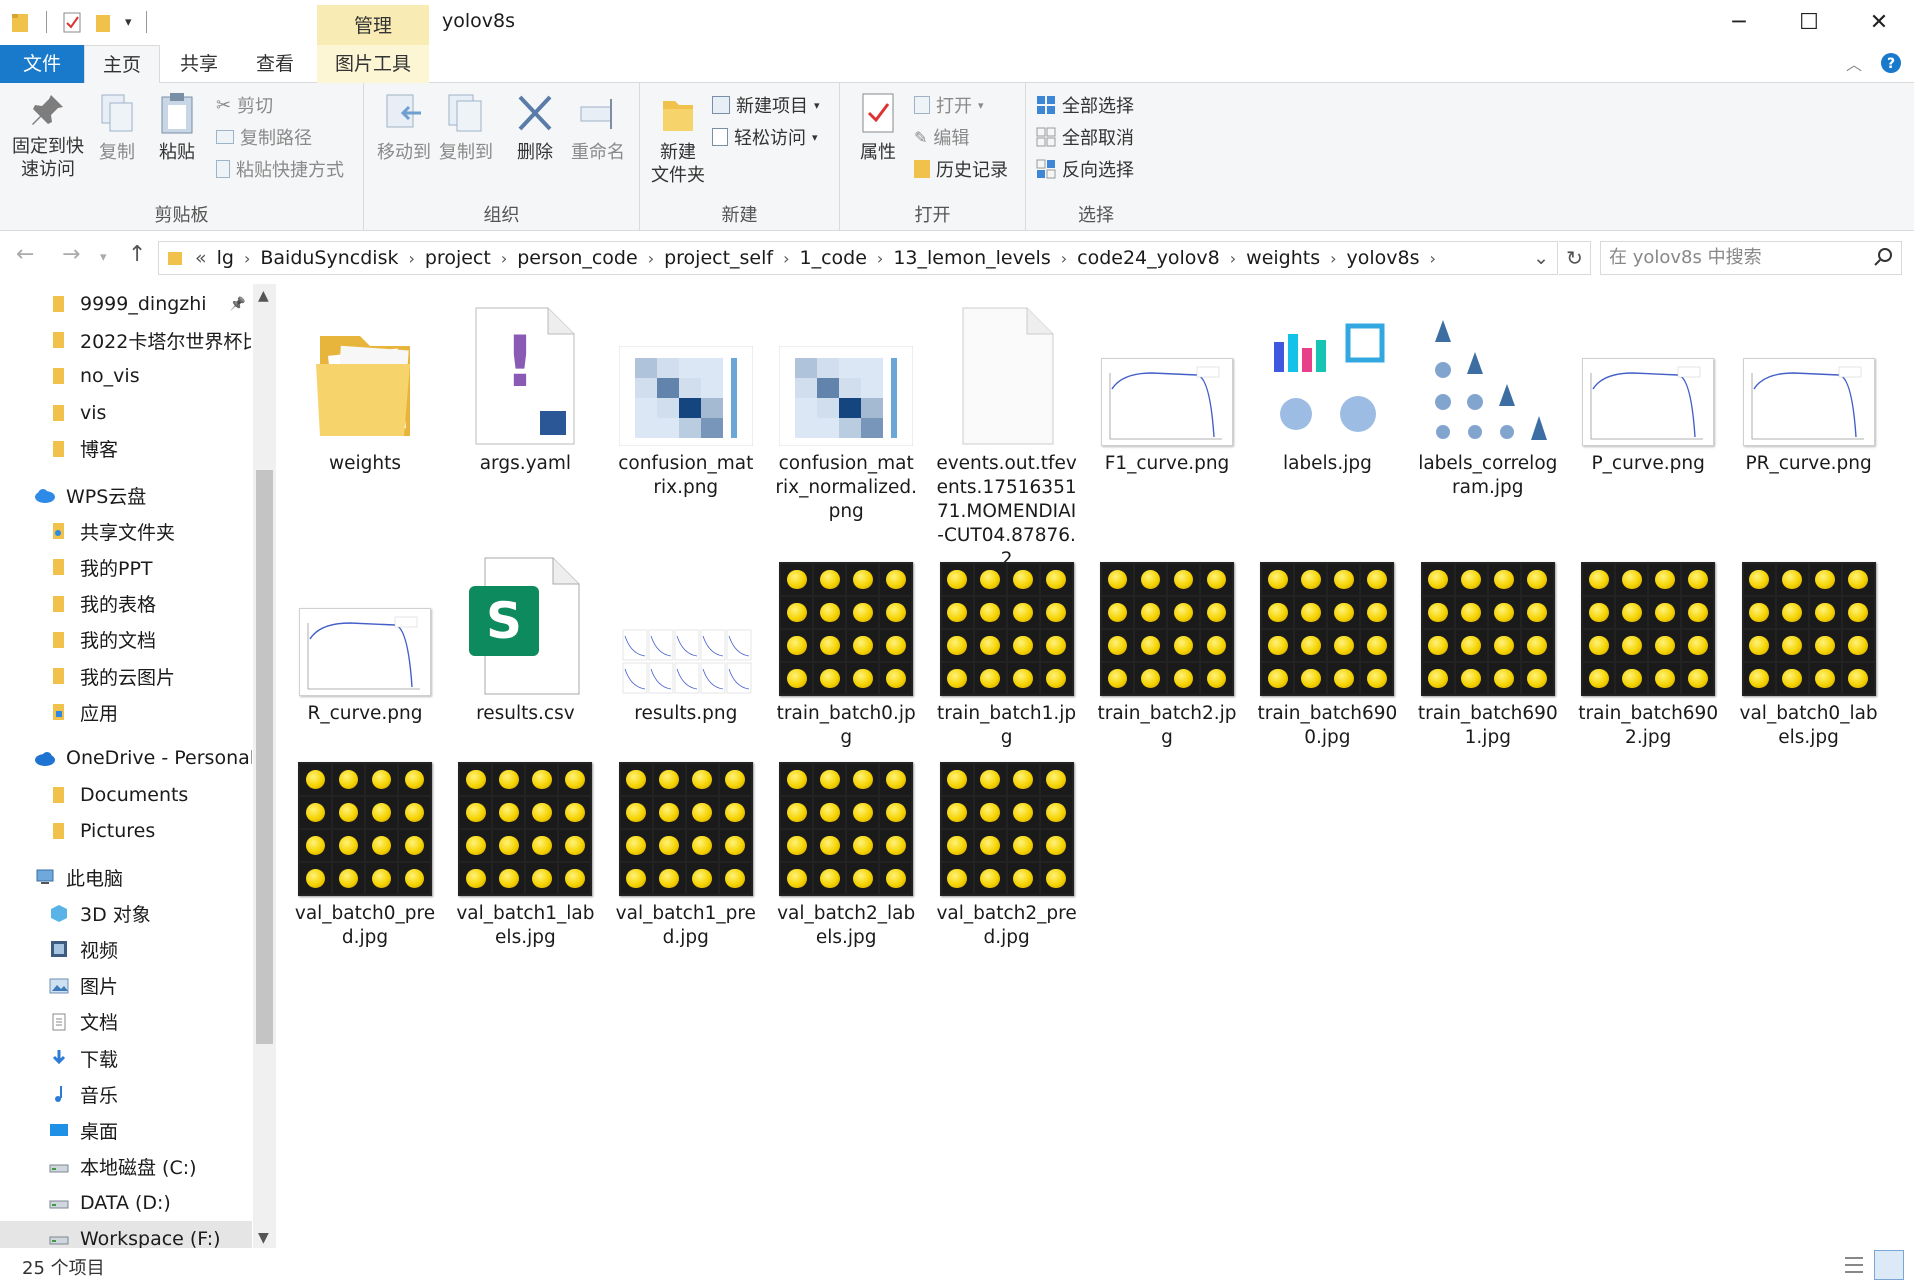 The height and width of the screenshot is (1283, 1914). I want to click on large-icons-view-icon, so click(1889, 1265).